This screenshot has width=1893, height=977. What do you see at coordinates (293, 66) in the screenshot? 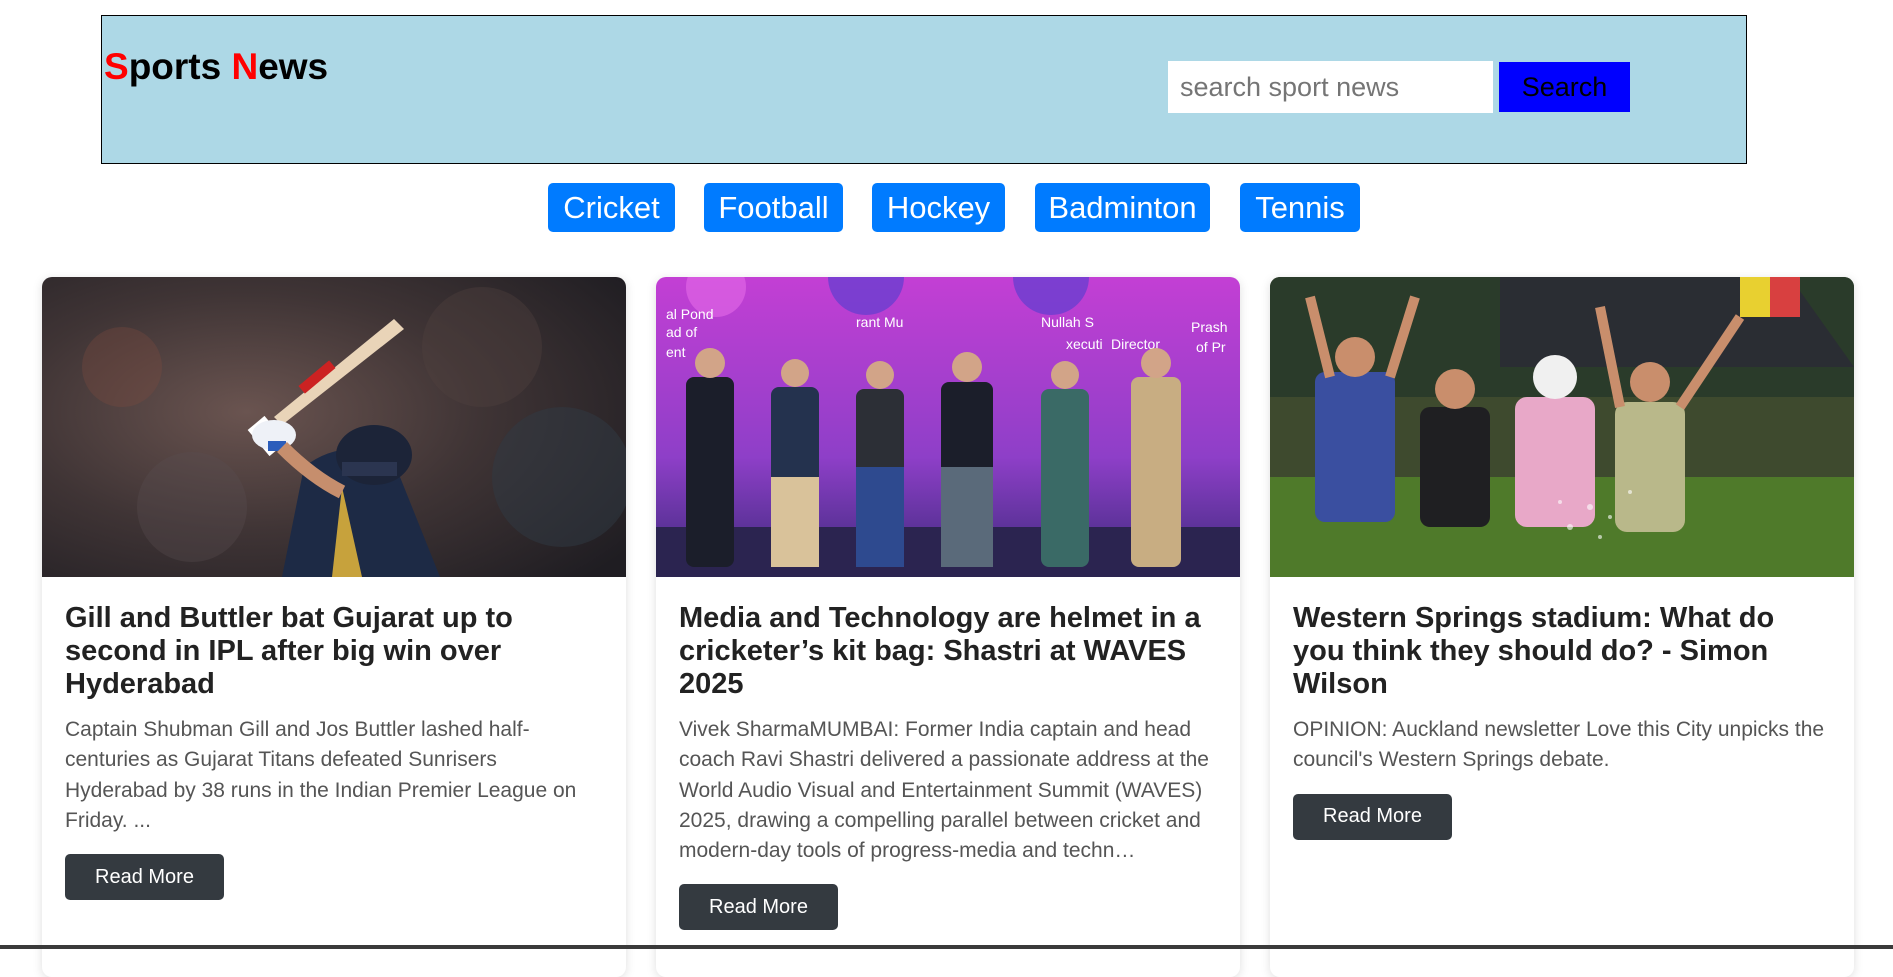
I see `logo-text-ews: ews` at bounding box center [293, 66].